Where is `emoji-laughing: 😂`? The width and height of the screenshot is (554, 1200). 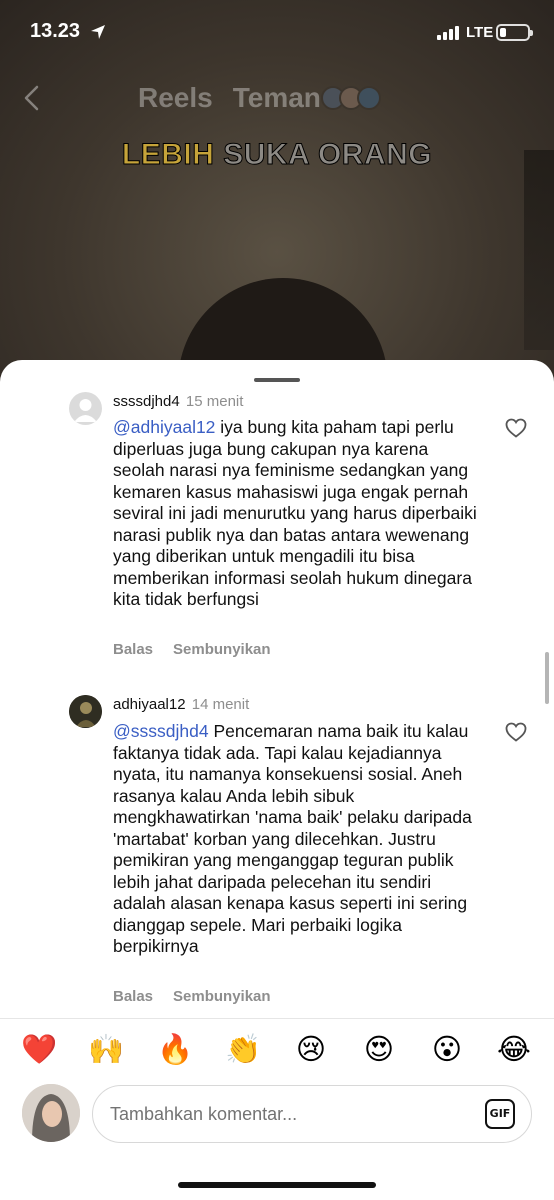 emoji-laughing: 😂 is located at coordinates (514, 1050).